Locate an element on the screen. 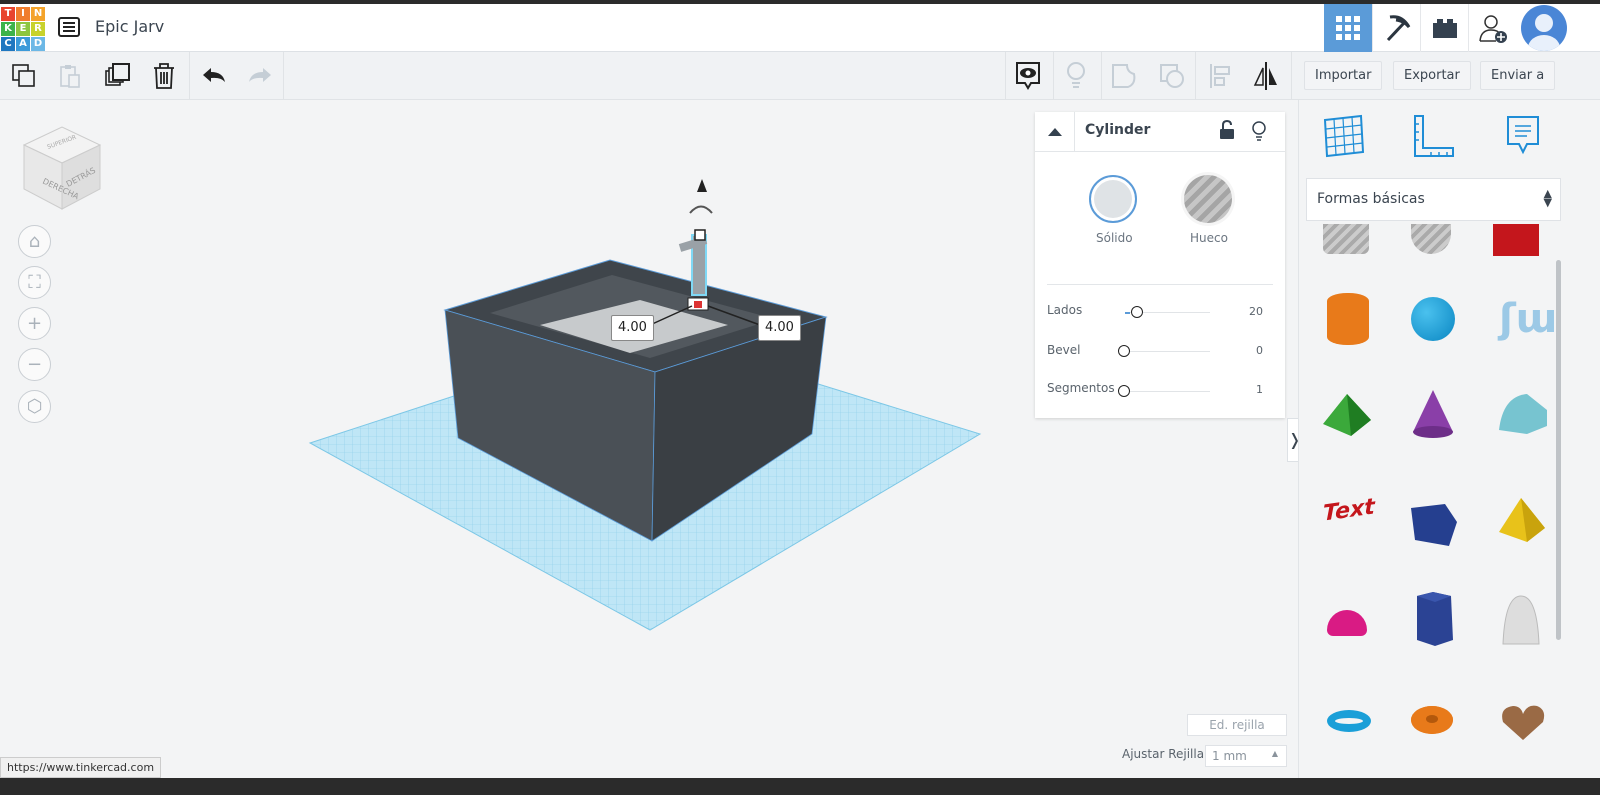  height-arrow-icon is located at coordinates (702, 185).